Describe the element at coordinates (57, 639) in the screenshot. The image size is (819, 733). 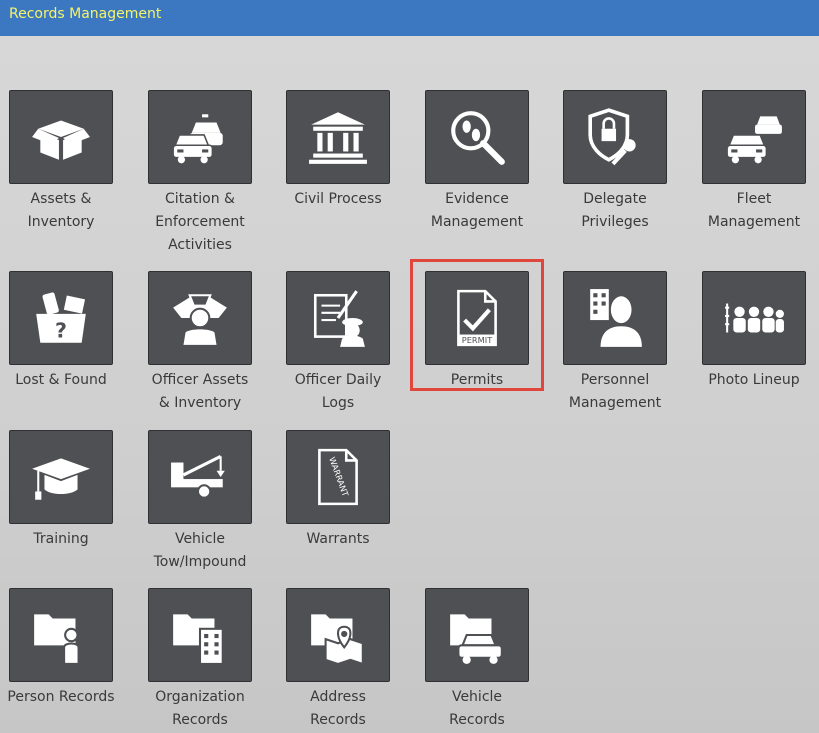
I see `person-folder-icon` at that location.